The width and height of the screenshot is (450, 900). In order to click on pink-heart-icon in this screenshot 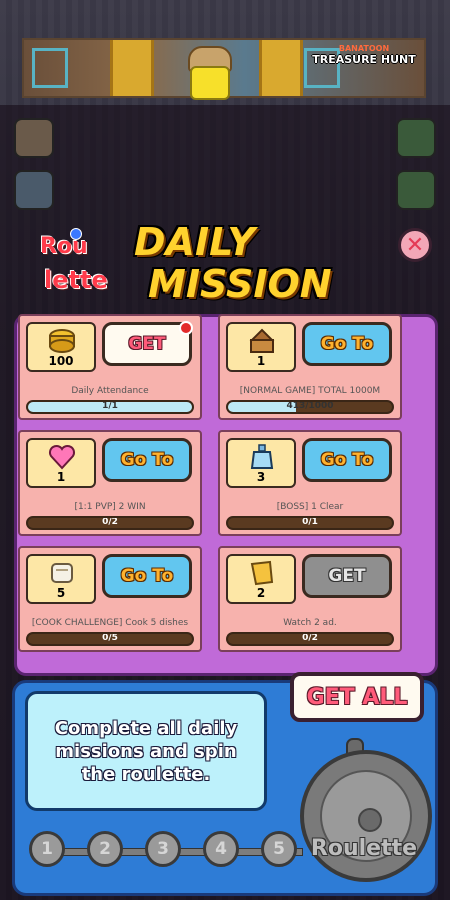, I will do `click(62, 457)`.